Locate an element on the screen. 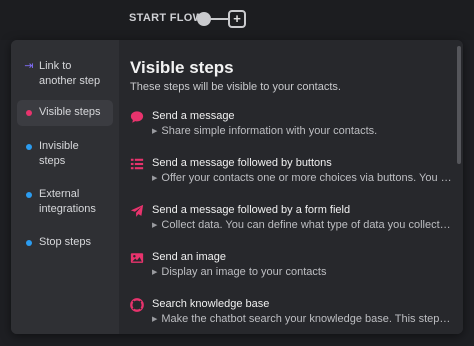 The height and width of the screenshot is (346, 474). sidebar-item-label: Visible steps is located at coordinates (70, 112).